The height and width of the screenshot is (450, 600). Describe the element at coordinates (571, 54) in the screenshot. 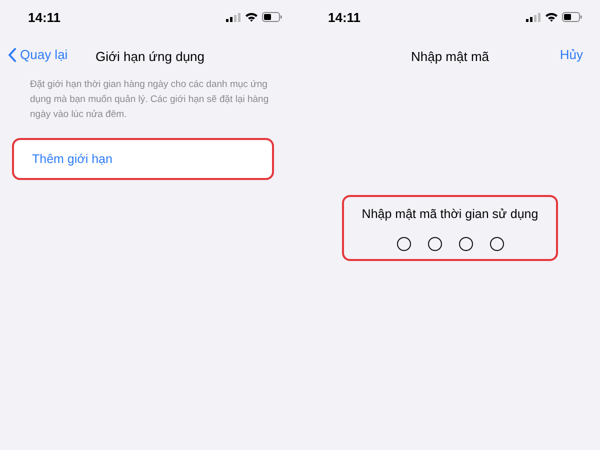

I see `cancel-button: Hủy` at that location.